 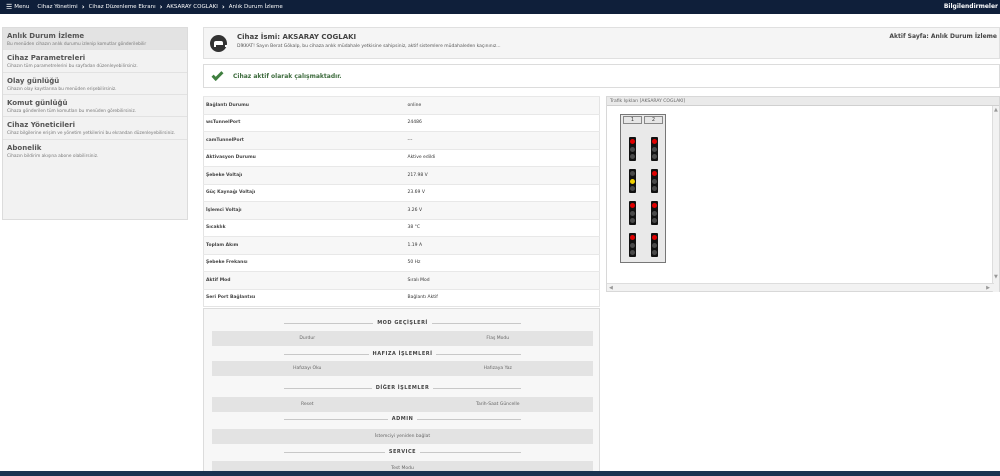 What do you see at coordinates (401, 245) in the screenshot?
I see `table-row: Toplam Akım 1.19 A` at bounding box center [401, 245].